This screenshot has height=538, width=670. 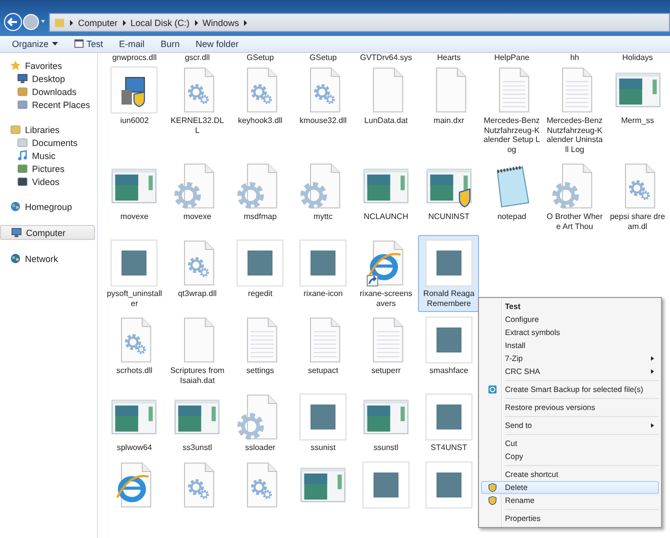 What do you see at coordinates (132, 44) in the screenshot?
I see `toolbar-button: E-mail` at bounding box center [132, 44].